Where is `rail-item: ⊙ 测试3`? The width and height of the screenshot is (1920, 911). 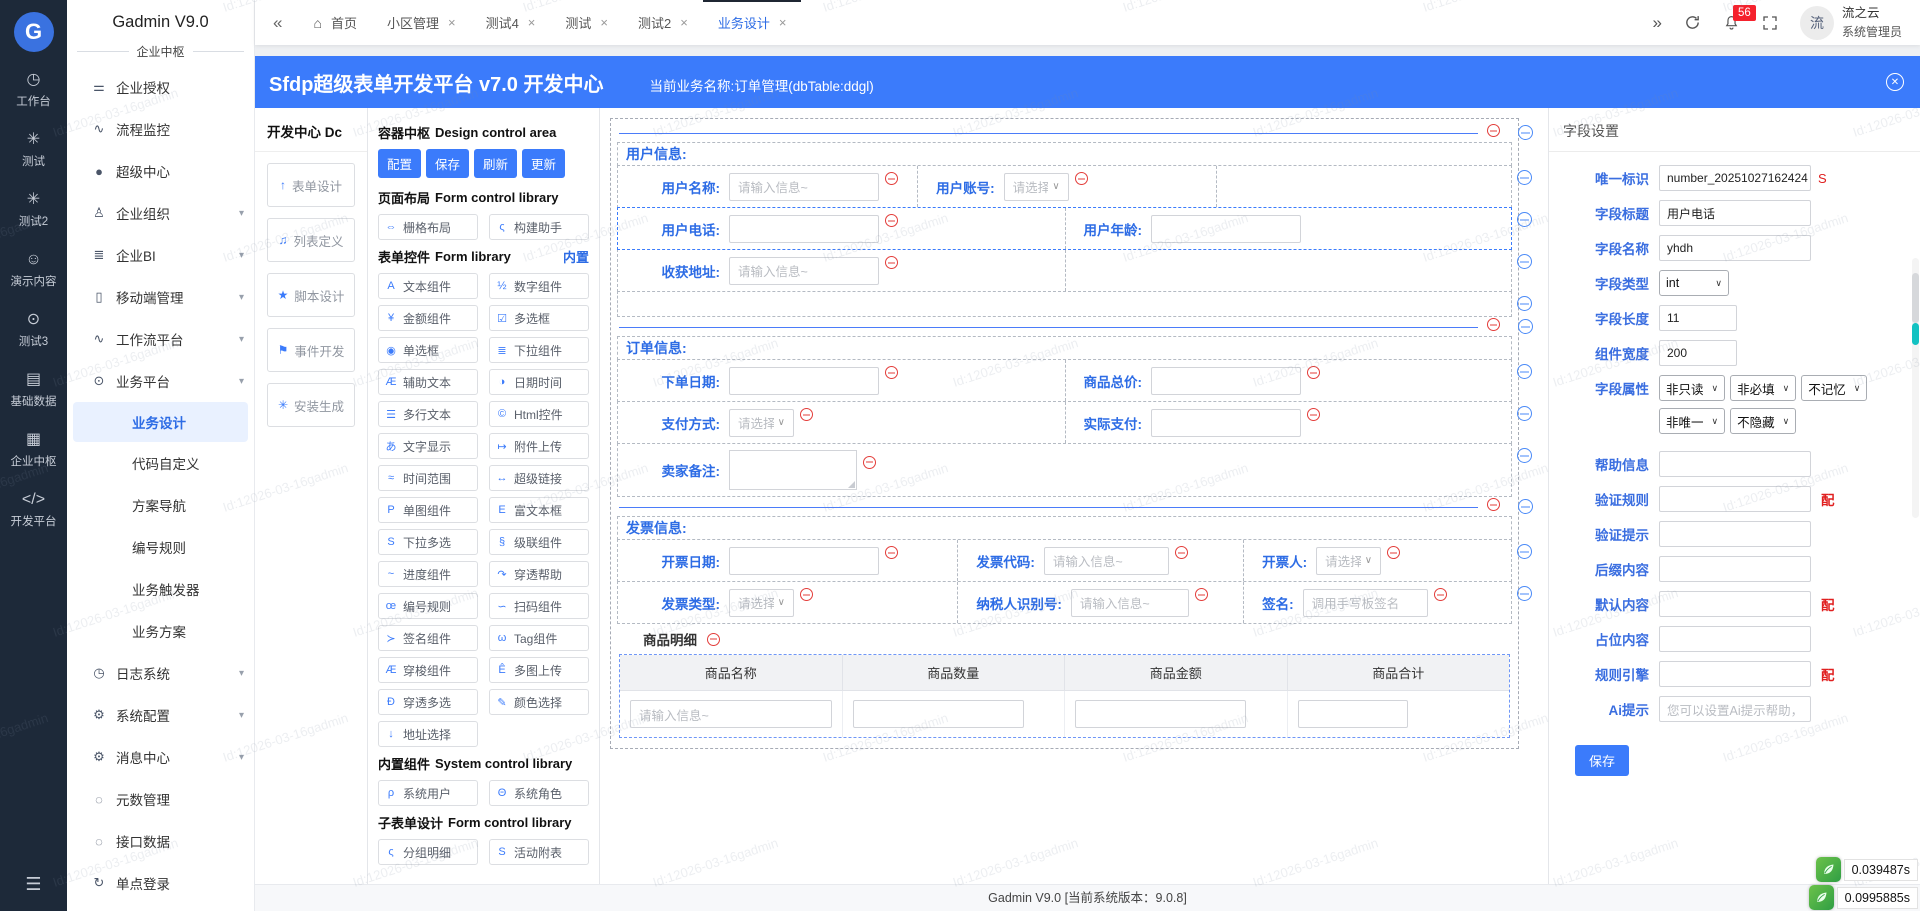
rail-item: ⊙ 测试3 is located at coordinates (33, 329).